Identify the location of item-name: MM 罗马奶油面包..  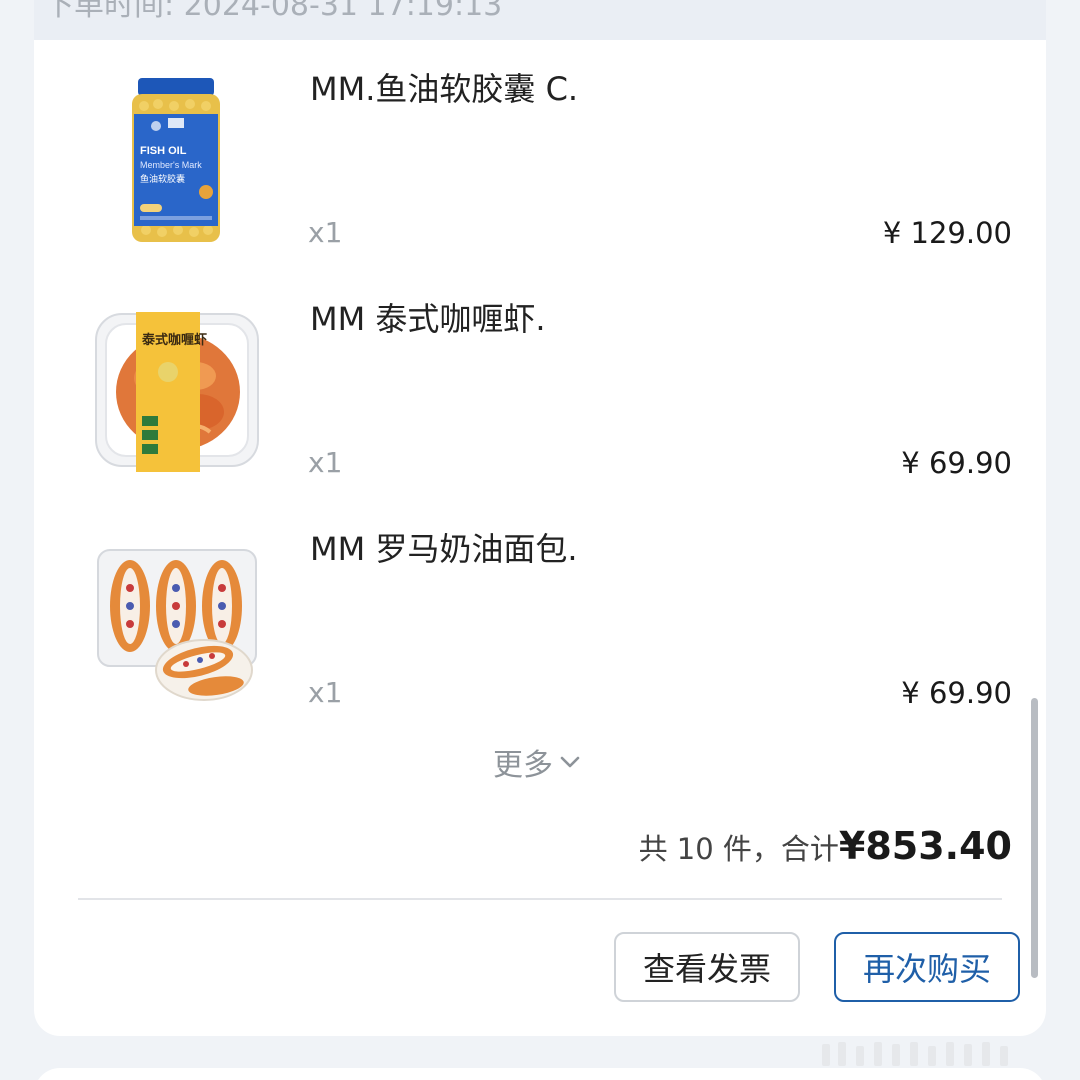
(444, 547).